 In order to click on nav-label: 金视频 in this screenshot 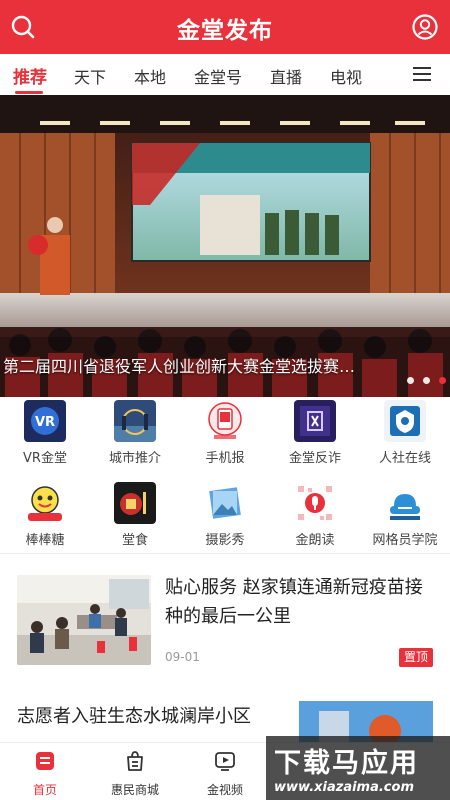, I will do `click(224, 790)`.